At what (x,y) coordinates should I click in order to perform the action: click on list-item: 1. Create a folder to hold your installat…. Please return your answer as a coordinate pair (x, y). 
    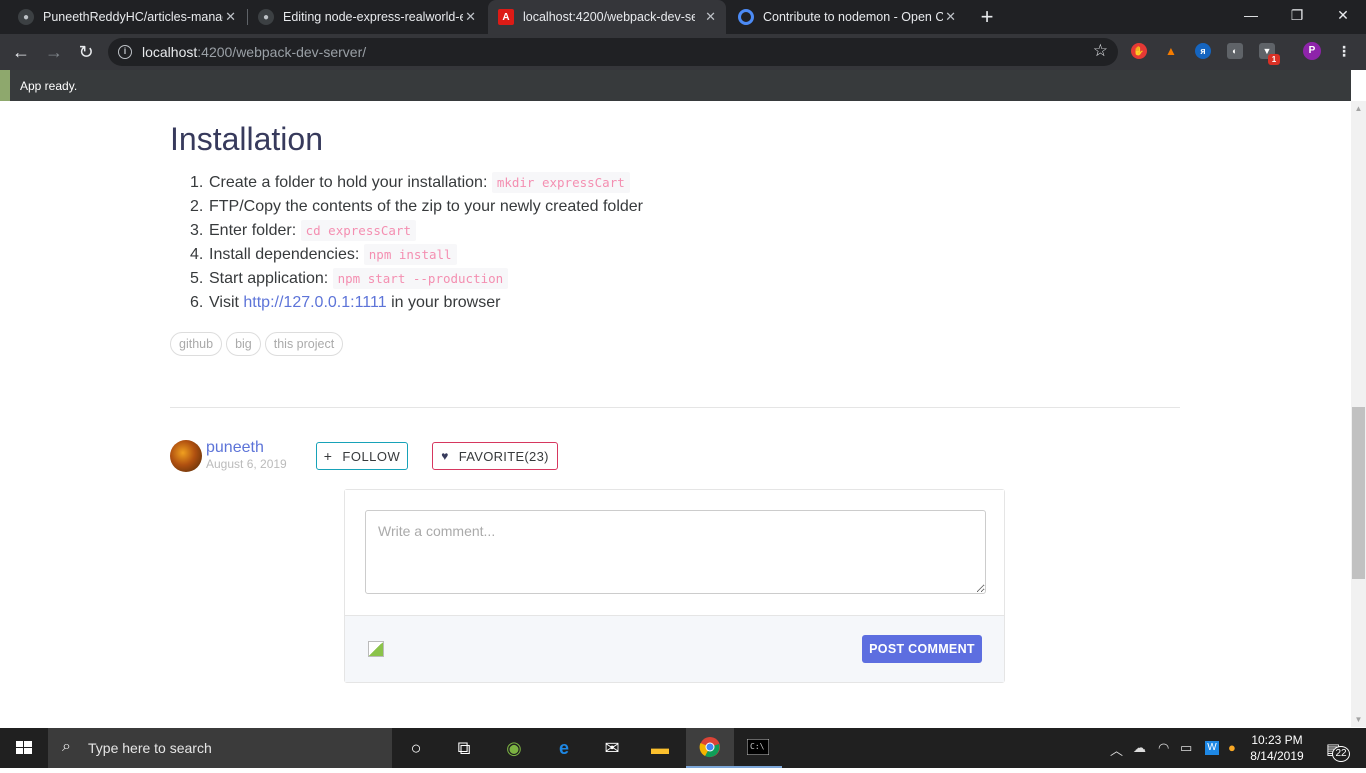
    Looking at the image, I should click on (416, 183).